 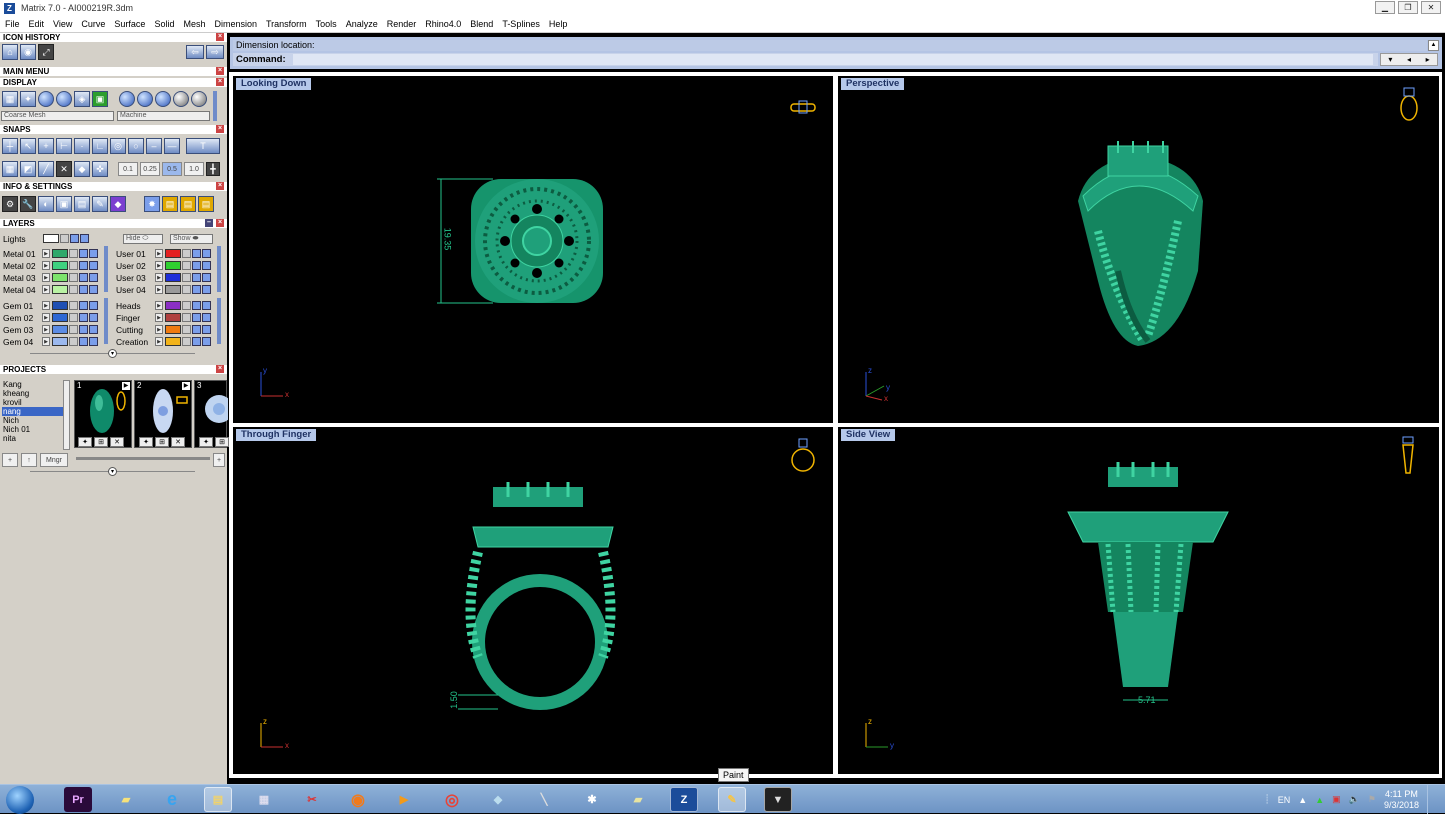 What do you see at coordinates (215, 52) in the screenshot?
I see `arrow-right-icon: ⇨` at bounding box center [215, 52].